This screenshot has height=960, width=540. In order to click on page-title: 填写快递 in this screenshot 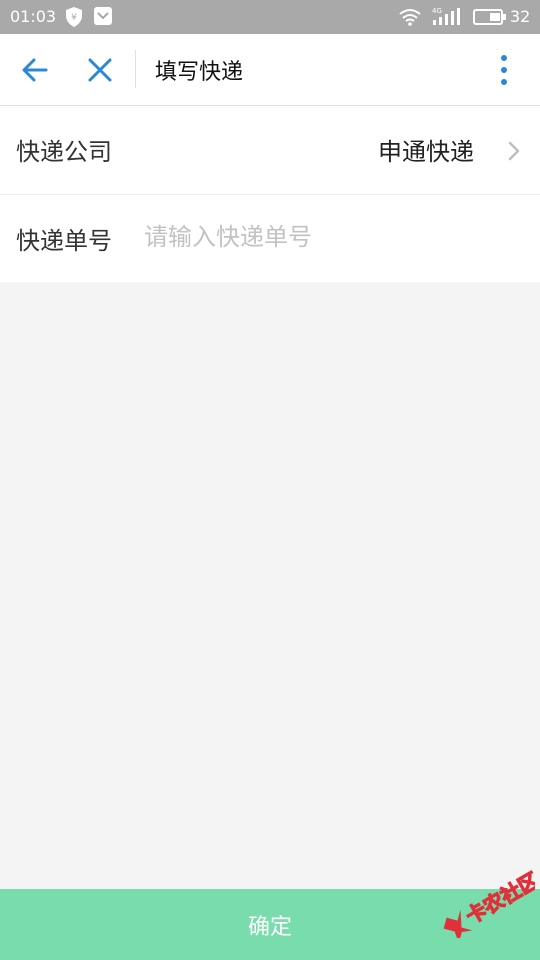, I will do `click(199, 72)`.